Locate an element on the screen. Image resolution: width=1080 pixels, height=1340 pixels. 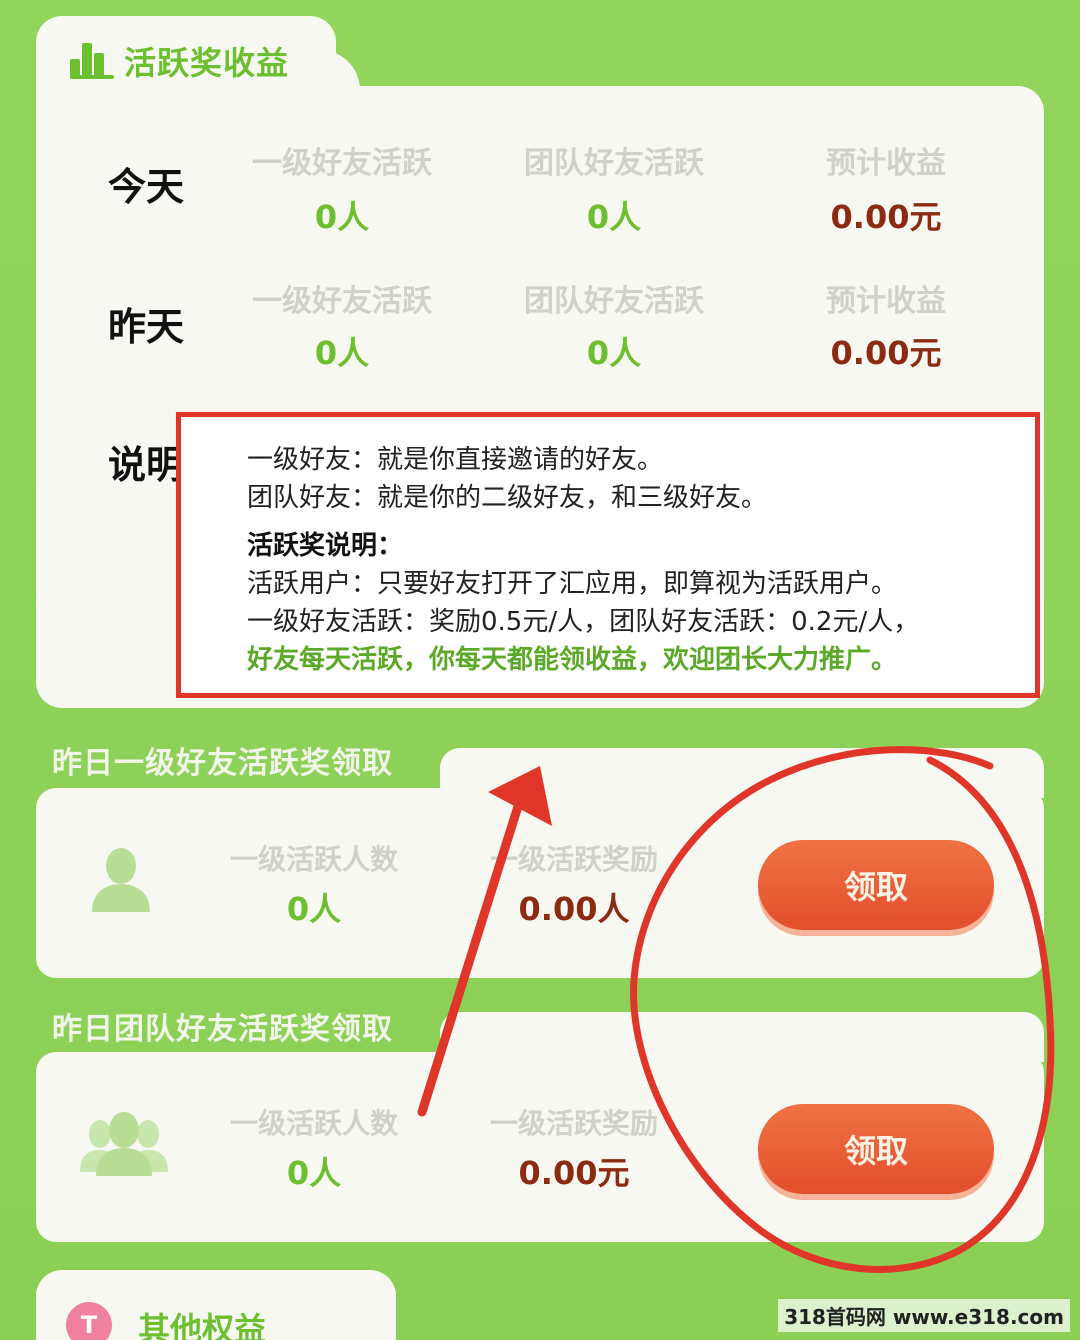
header: 活跃奖收益 is located at coordinates (179, 61).